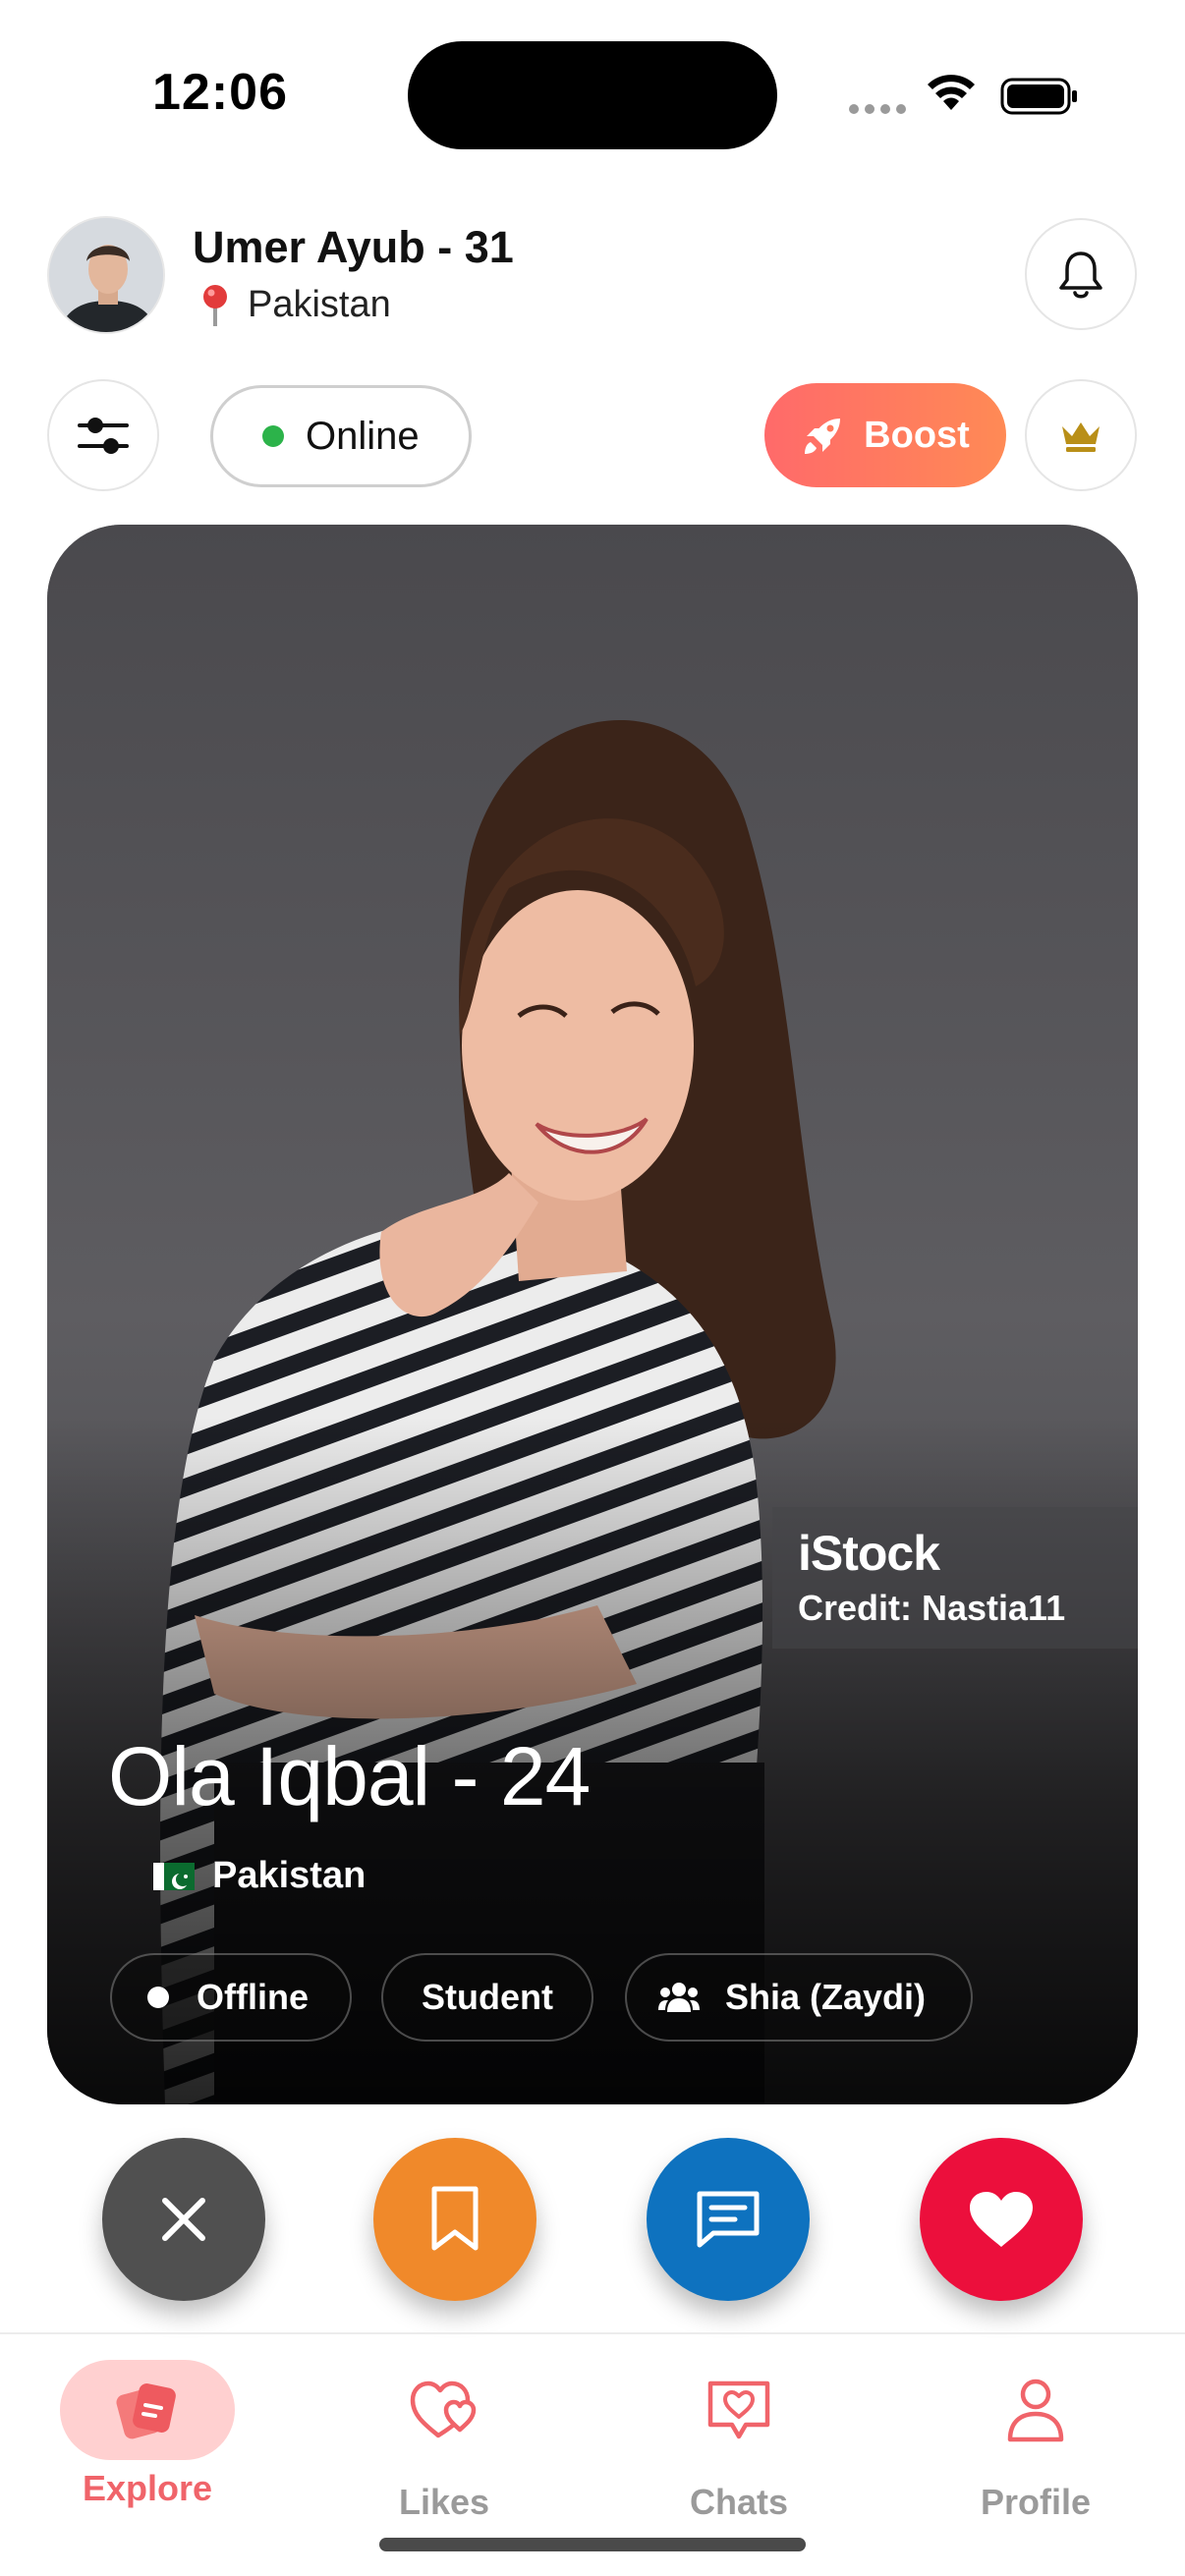  Describe the element at coordinates (220, 92) in the screenshot. I see `status-time: 12:06` at that location.